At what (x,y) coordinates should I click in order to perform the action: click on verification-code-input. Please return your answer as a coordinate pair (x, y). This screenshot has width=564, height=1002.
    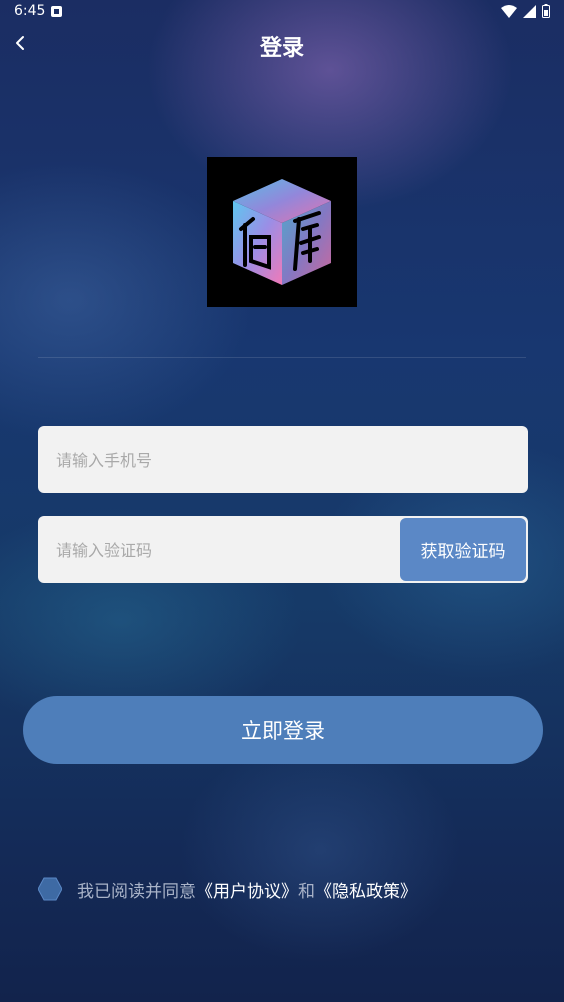
    Looking at the image, I should click on (226, 550).